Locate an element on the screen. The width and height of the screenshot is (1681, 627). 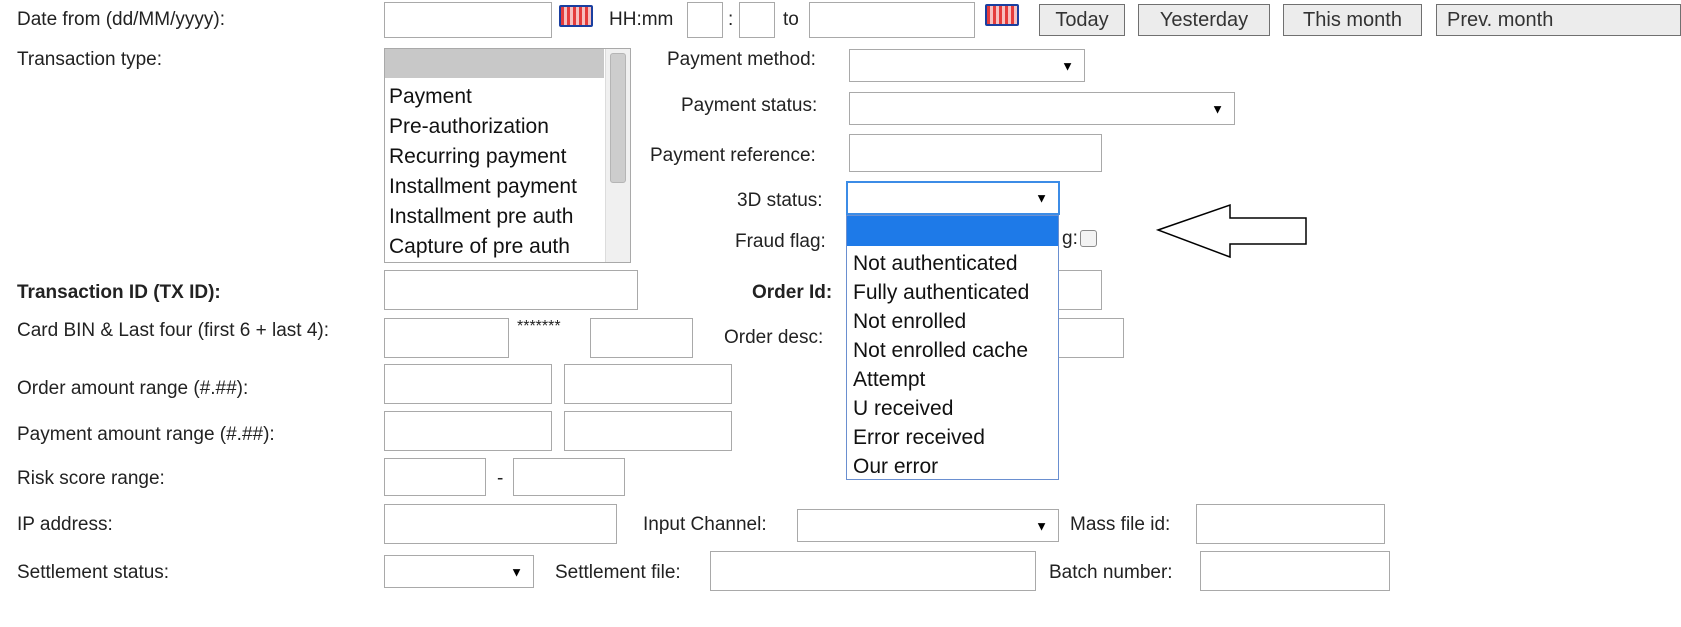
settlement-status-select: ▼ is located at coordinates (459, 571).